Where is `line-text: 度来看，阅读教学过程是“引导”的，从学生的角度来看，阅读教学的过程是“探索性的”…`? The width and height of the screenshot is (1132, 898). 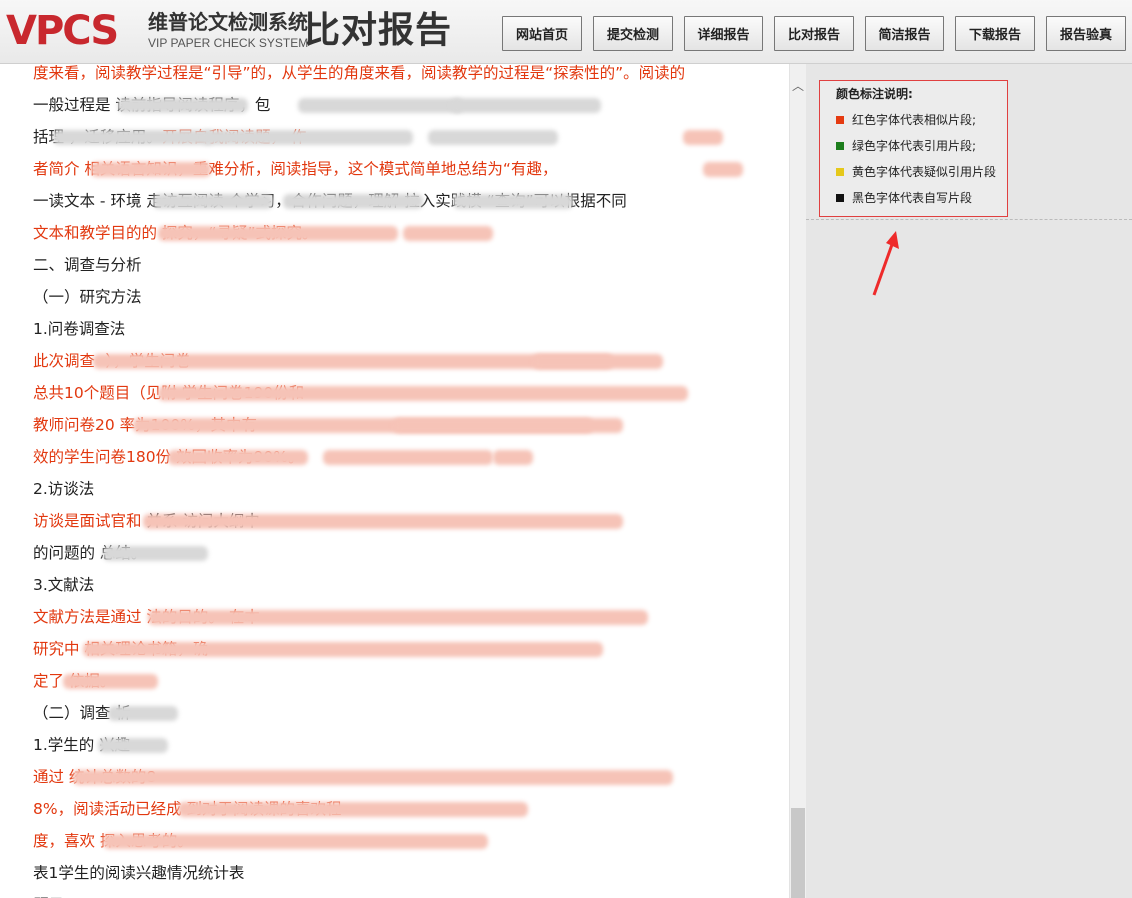
line-text: 度来看，阅读教学过程是“引导”的，从学生的角度来看，阅读教学的过程是“探索性的”… is located at coordinates (359, 73).